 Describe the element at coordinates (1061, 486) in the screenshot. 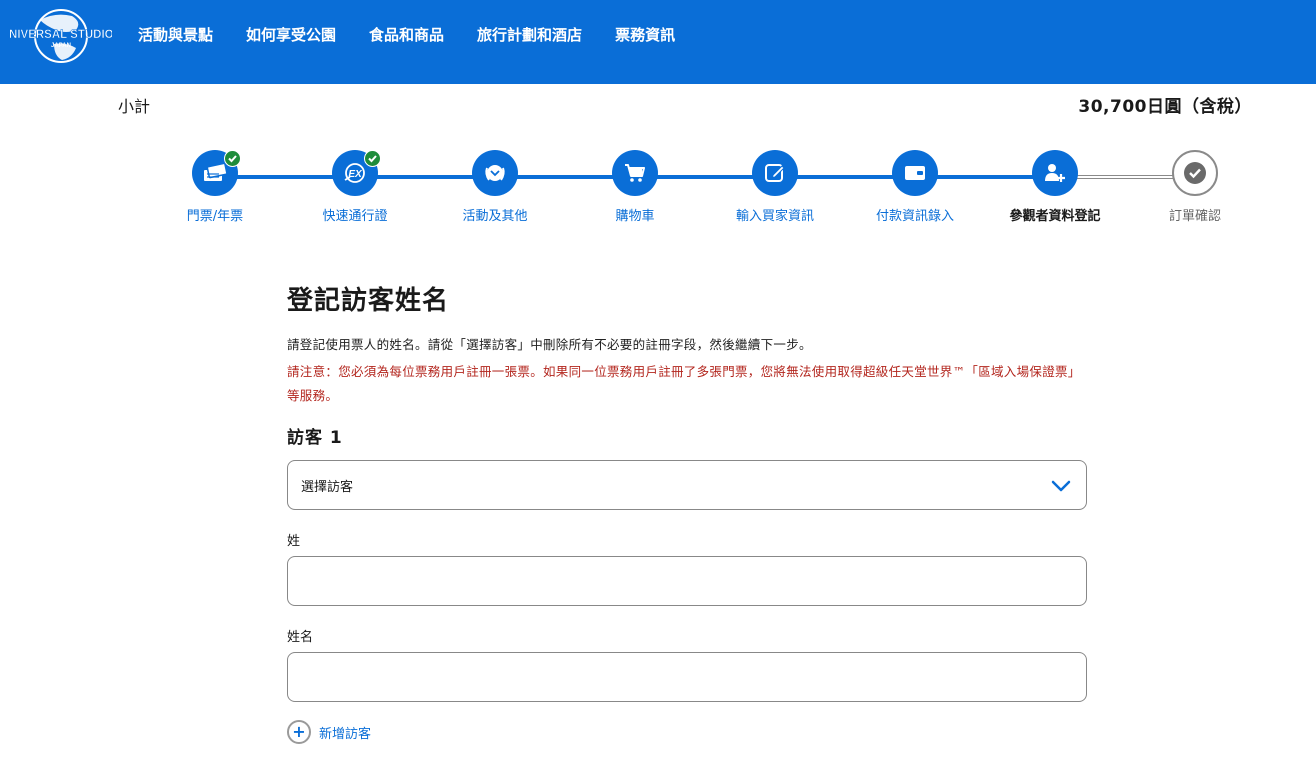

I see `chevron-down-icon` at that location.